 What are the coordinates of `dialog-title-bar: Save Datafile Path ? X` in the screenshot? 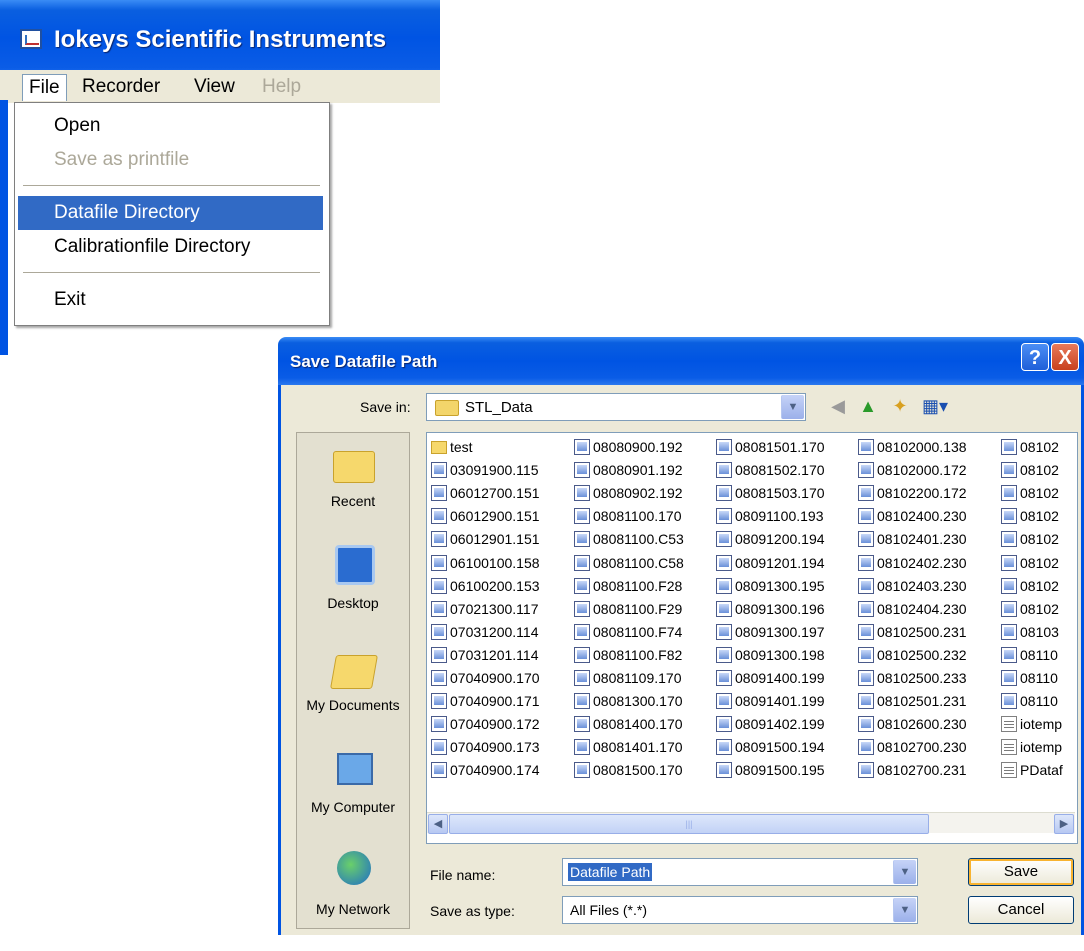 It's located at (681, 361).